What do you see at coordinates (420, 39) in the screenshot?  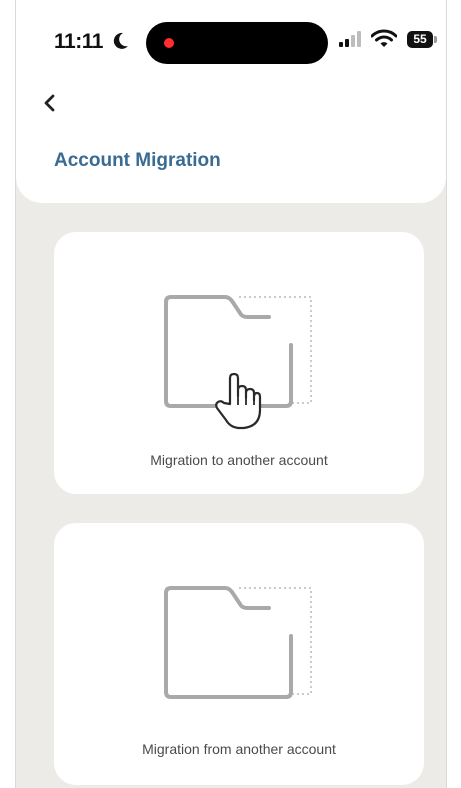 I see `battery-icon: 55` at bounding box center [420, 39].